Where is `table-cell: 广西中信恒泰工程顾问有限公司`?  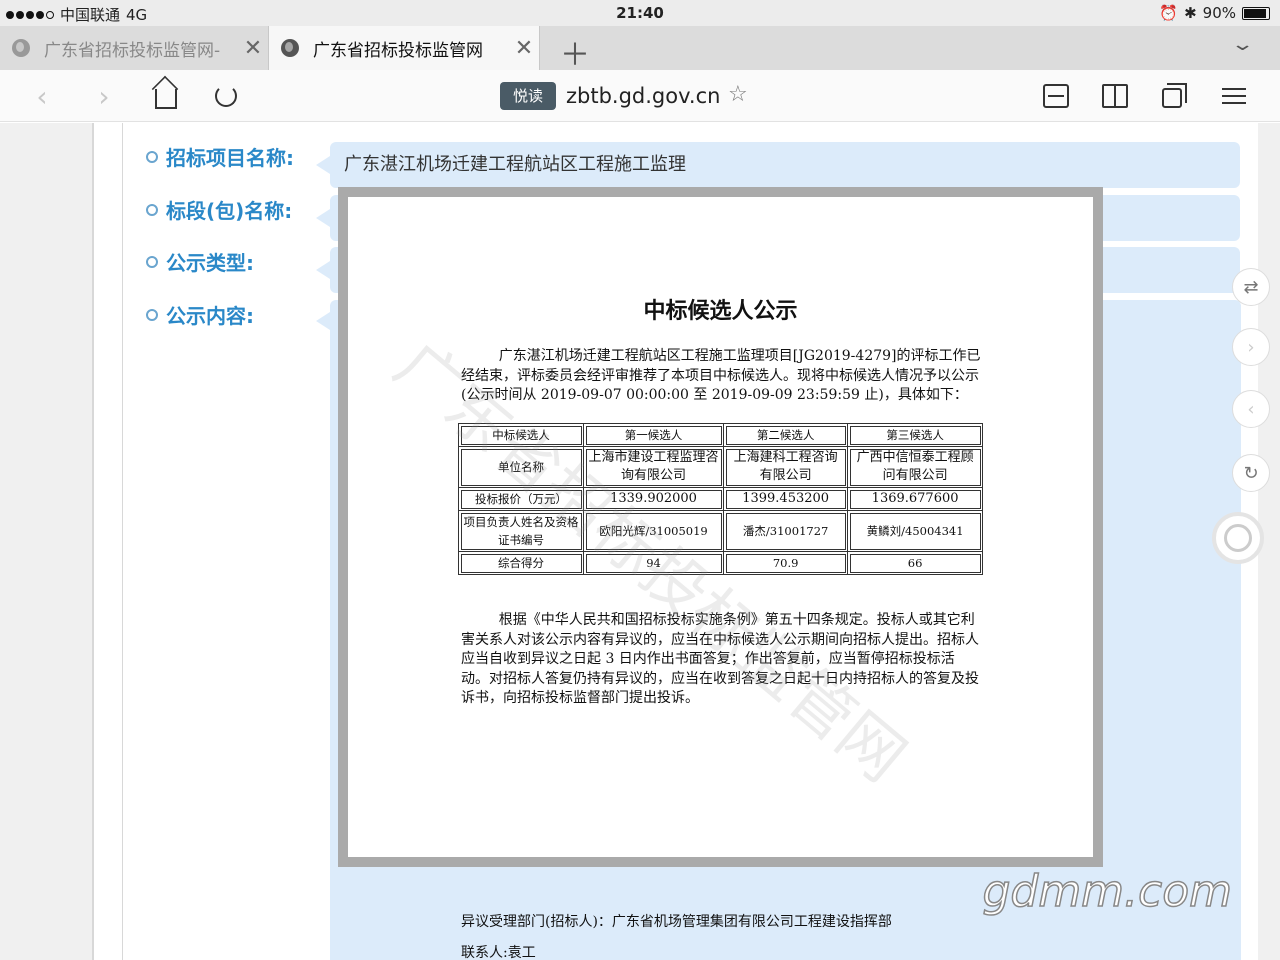
table-cell: 广西中信恒泰工程顾问有限公司 is located at coordinates (915, 467).